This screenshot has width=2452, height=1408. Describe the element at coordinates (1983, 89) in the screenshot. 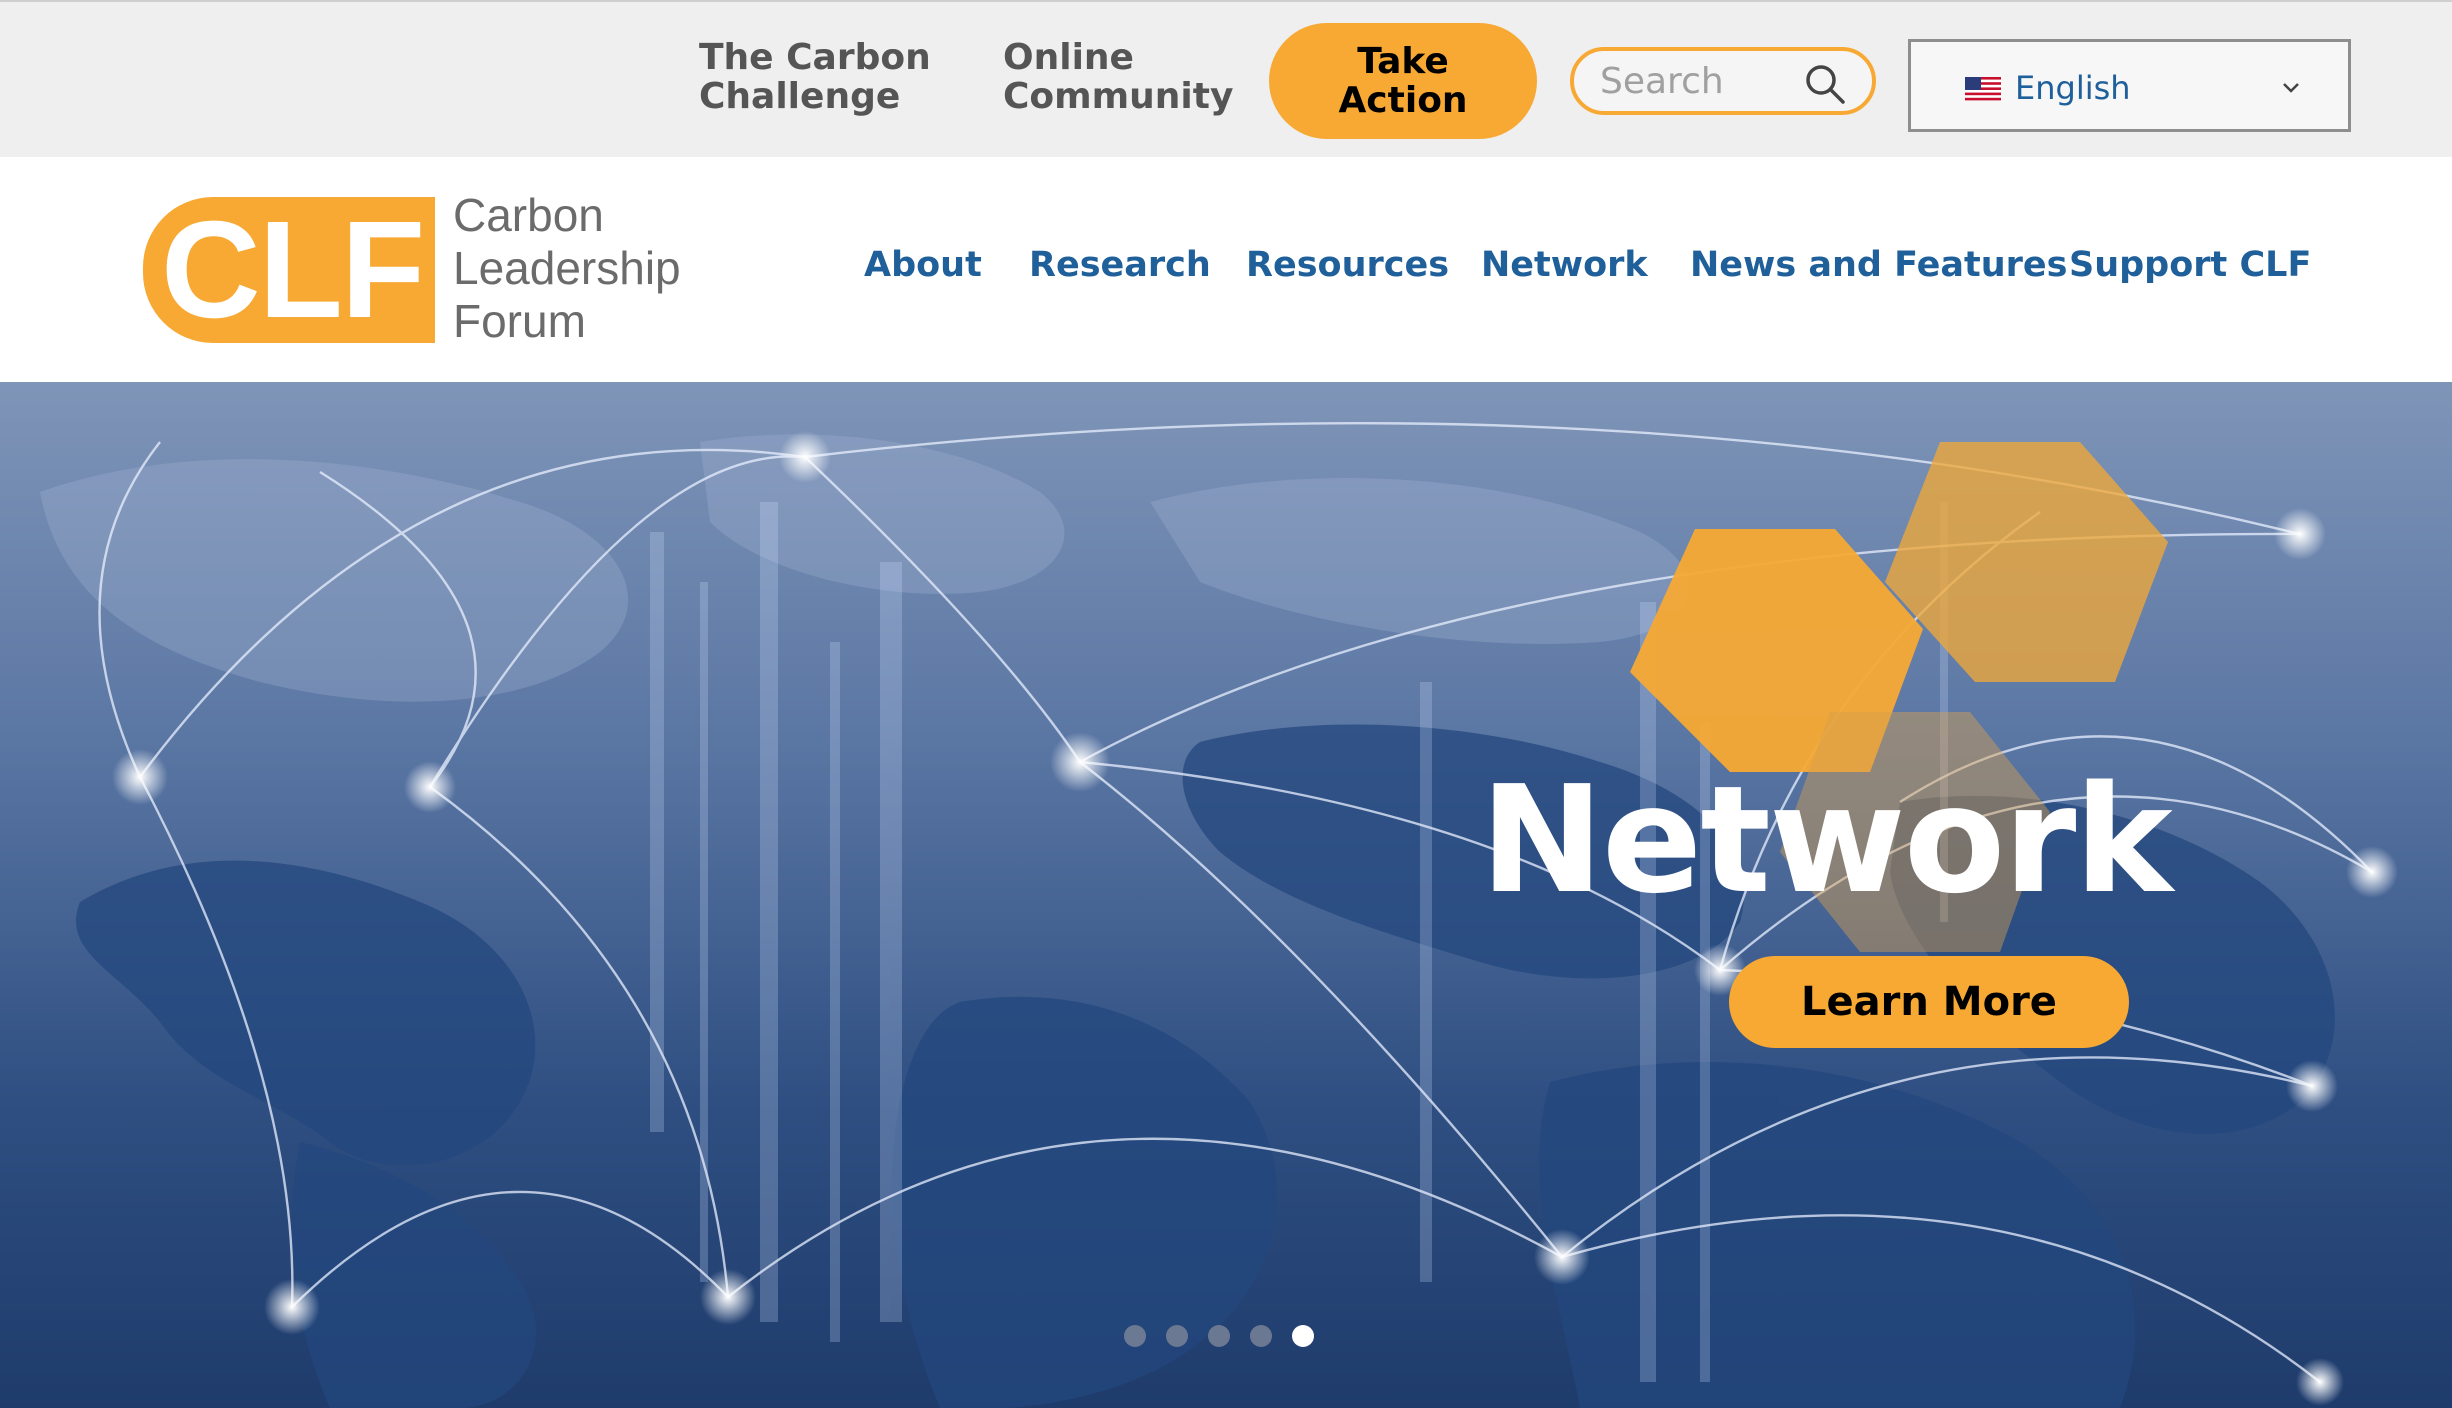

I see `us-flag-icon` at that location.